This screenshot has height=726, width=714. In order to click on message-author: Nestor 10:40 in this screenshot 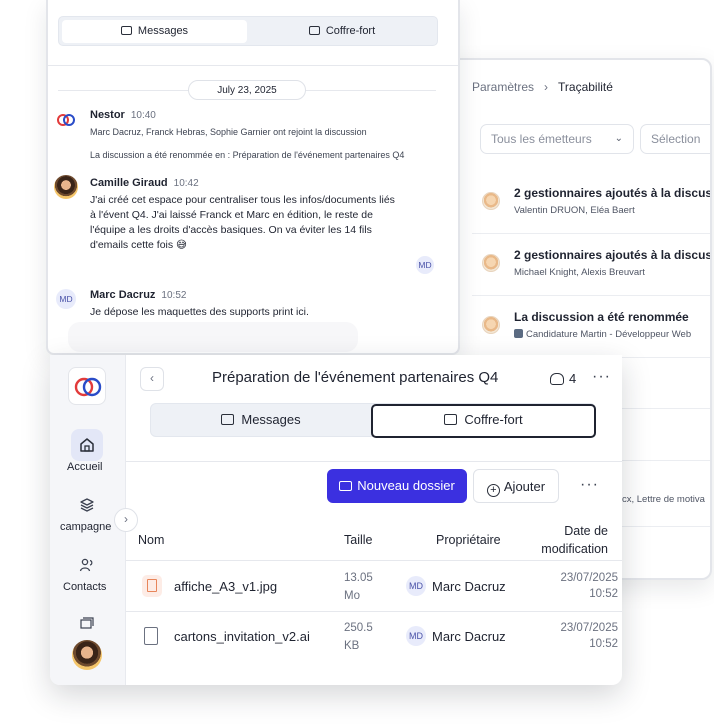, I will do `click(123, 115)`.